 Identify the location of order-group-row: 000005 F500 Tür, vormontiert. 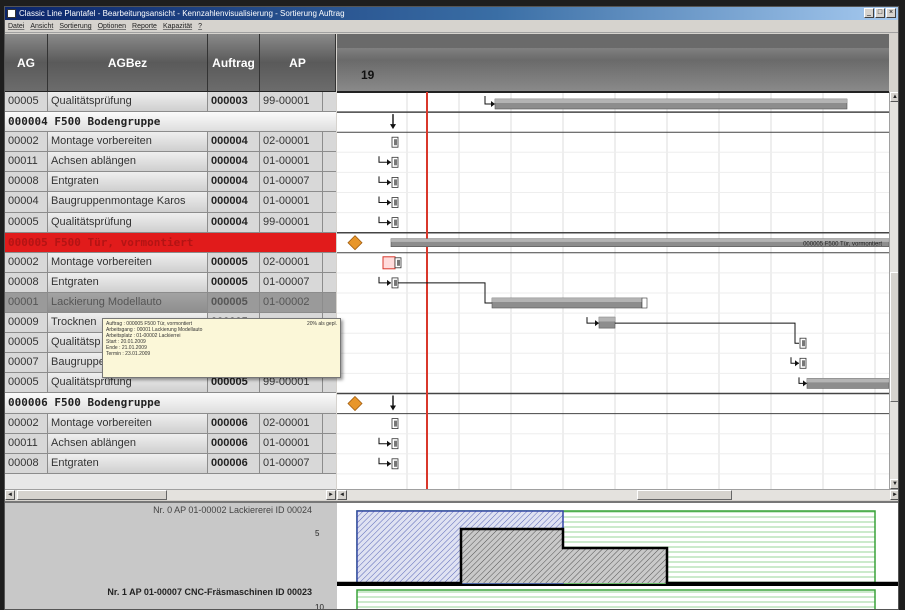
(170, 242).